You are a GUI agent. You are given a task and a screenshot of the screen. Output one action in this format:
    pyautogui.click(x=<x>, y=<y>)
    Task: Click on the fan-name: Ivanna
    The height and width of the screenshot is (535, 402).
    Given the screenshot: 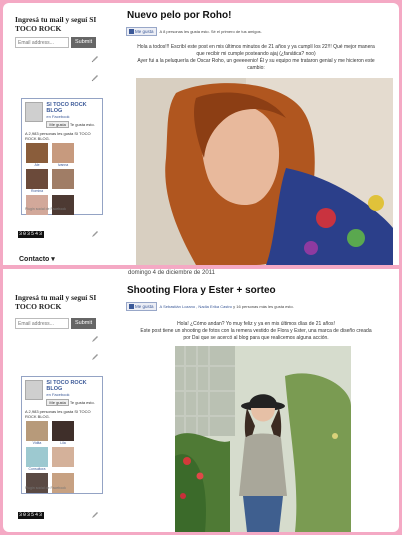 What is the action you would take?
    pyautogui.click(x=63, y=165)
    